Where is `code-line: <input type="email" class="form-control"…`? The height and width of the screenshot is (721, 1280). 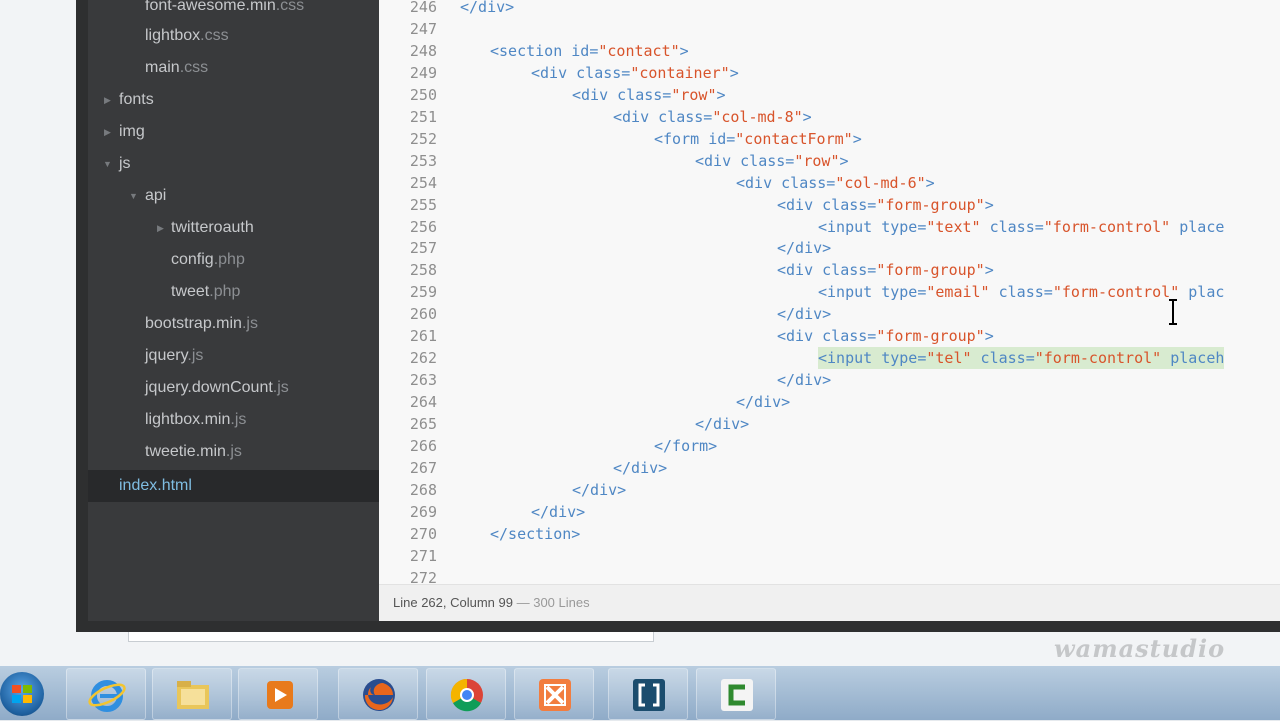 code-line: <input type="email" class="form-control"… is located at coordinates (1021, 292).